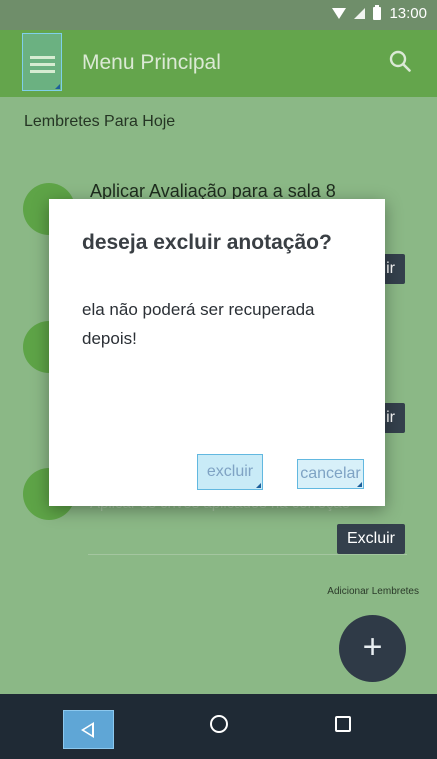  Describe the element at coordinates (198, 324) in the screenshot. I see `dialog-message: ela não poderá ser recuperada depois!` at that location.